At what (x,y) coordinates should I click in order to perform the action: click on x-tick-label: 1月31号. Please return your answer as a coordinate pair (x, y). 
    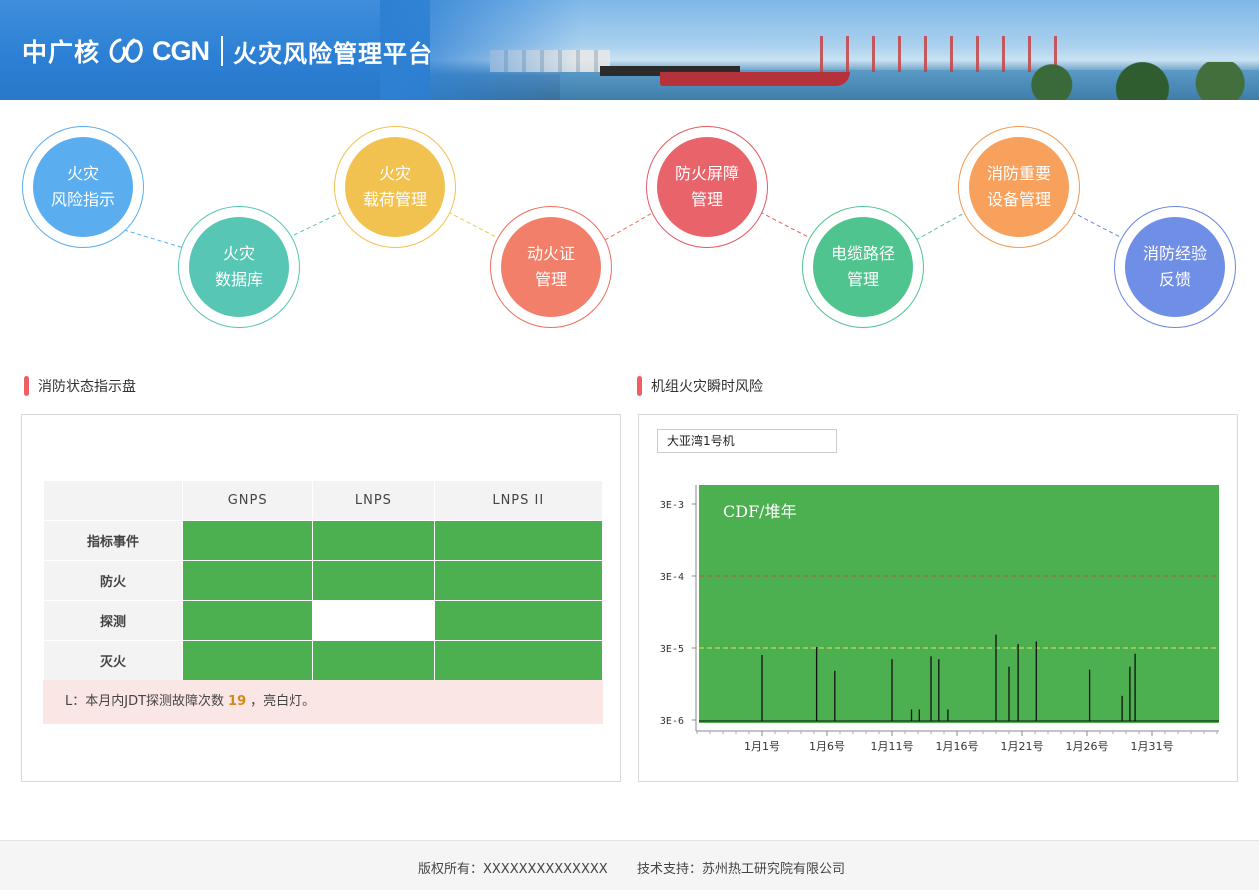
    Looking at the image, I should click on (1152, 746).